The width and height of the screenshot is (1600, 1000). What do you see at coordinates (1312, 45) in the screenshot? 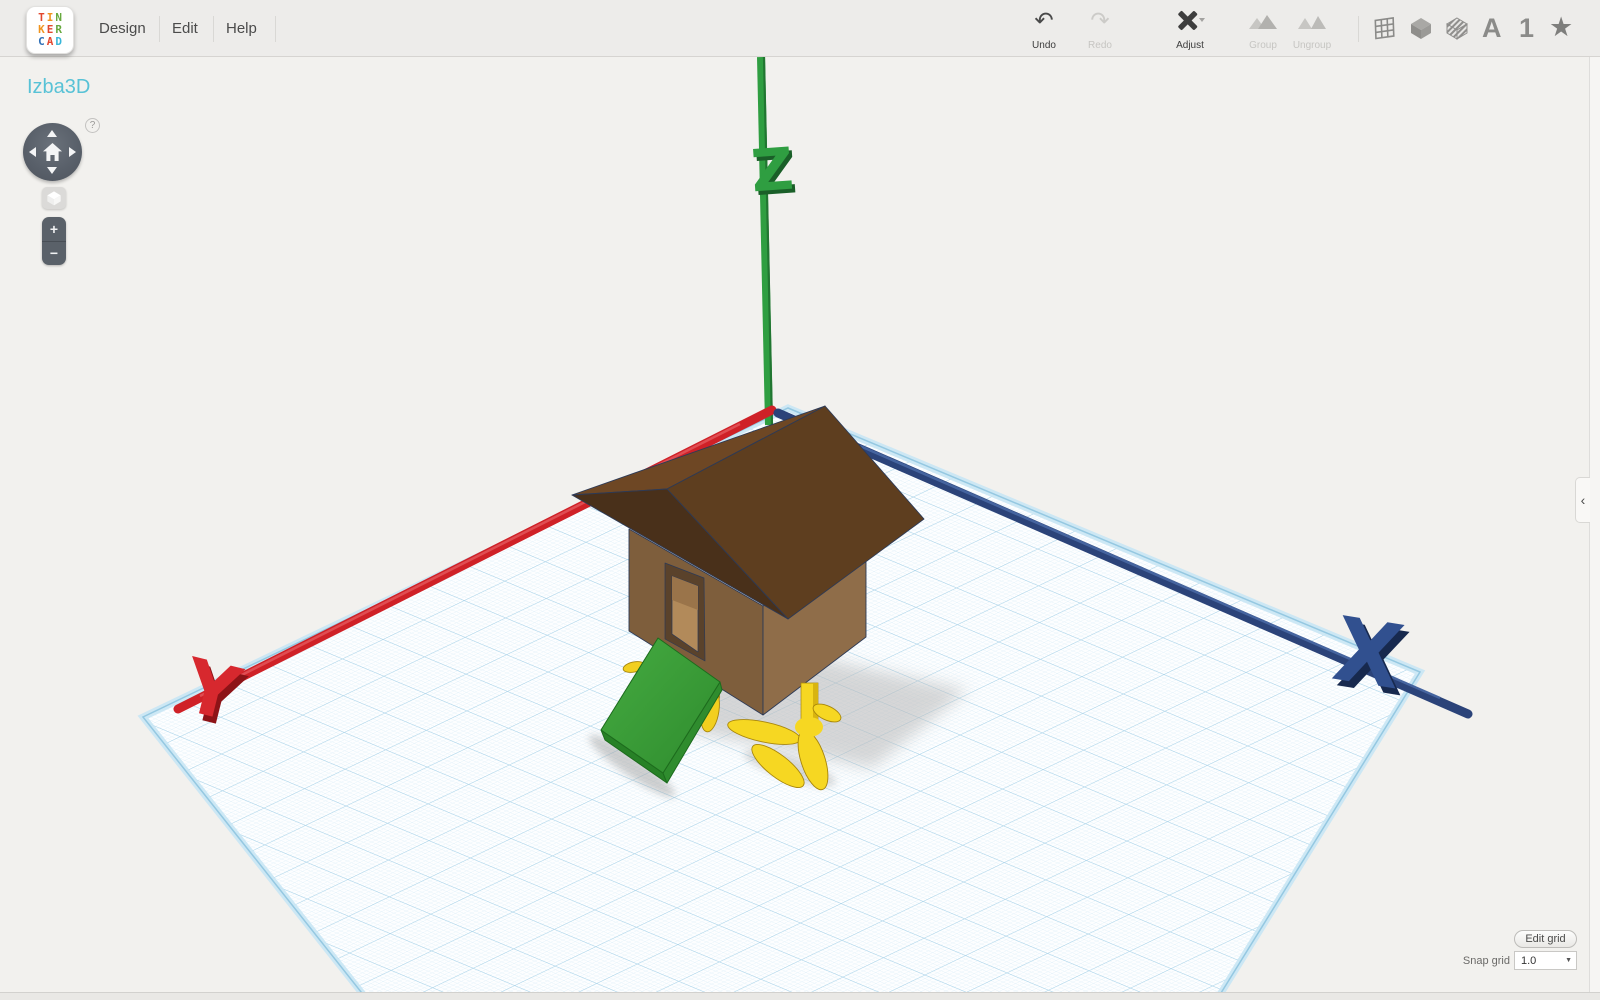
I see `ungroup-label: Ungroup` at bounding box center [1312, 45].